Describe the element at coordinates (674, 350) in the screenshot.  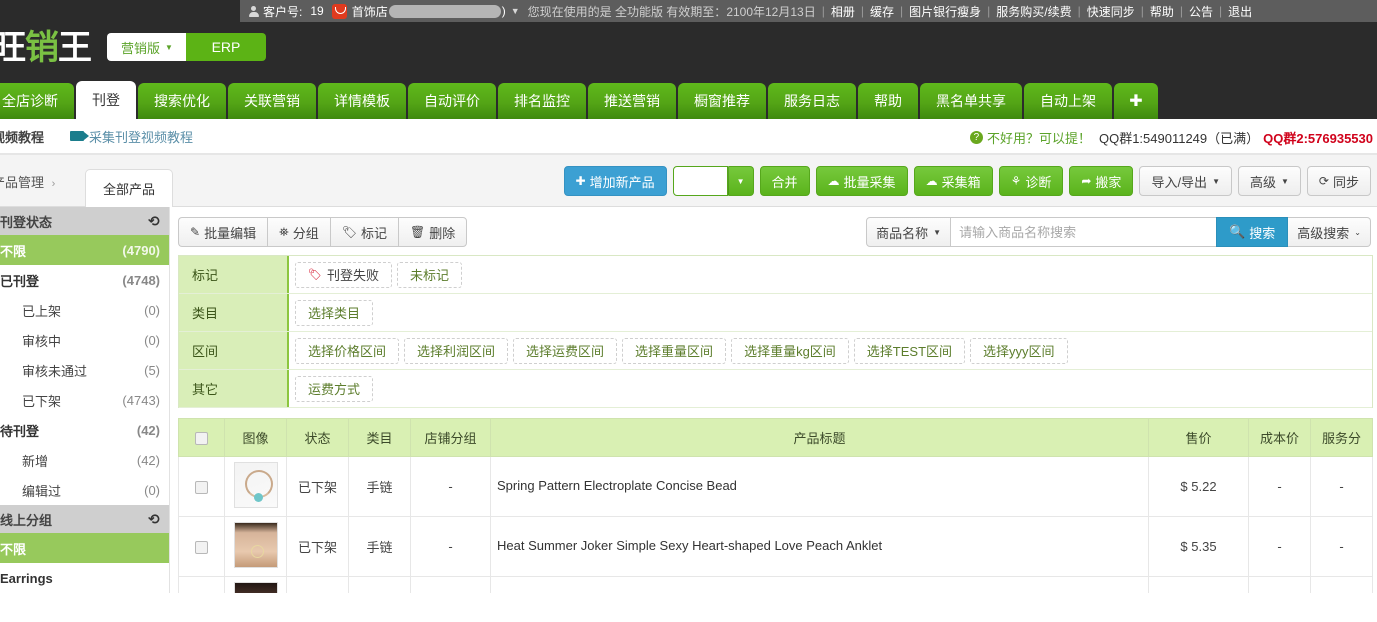
I see `filter-chip: 选择重量区间` at that location.